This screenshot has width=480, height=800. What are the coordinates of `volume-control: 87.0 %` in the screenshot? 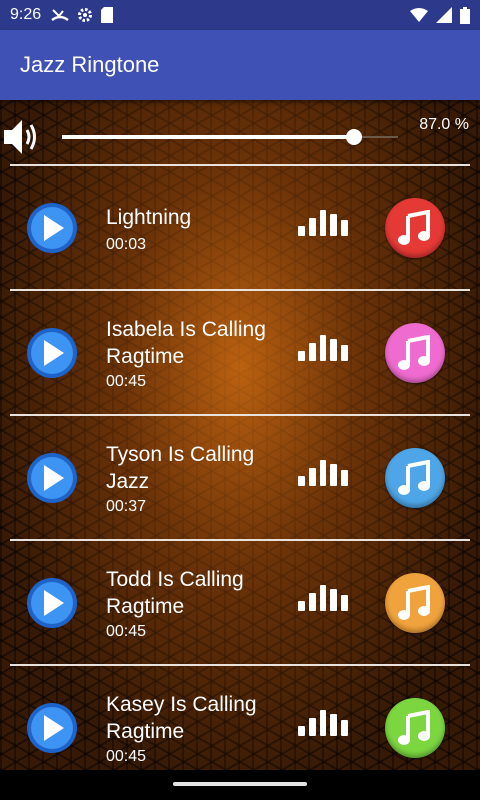 It's located at (240, 132).